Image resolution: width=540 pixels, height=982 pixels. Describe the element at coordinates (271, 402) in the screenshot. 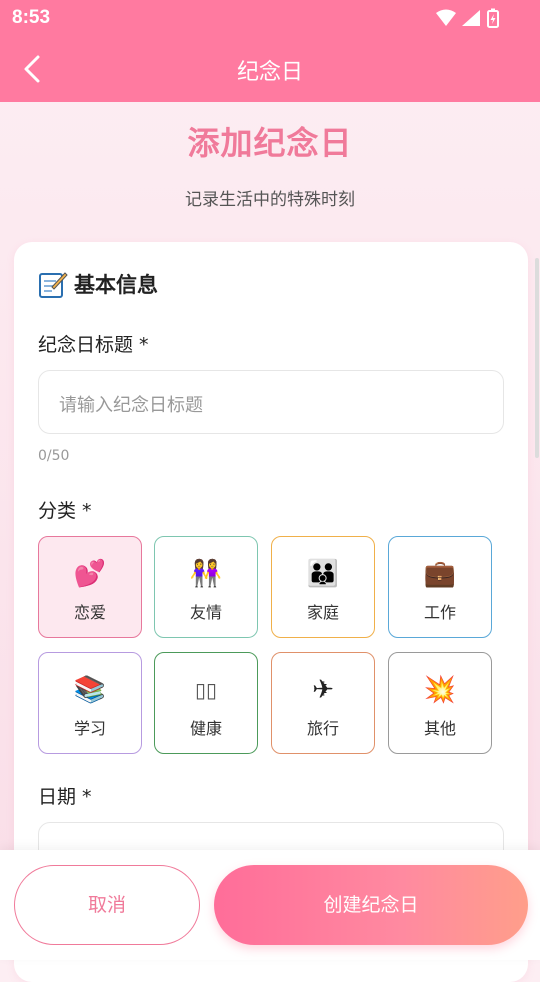

I see `title-input: 请输入纪念日标题` at that location.